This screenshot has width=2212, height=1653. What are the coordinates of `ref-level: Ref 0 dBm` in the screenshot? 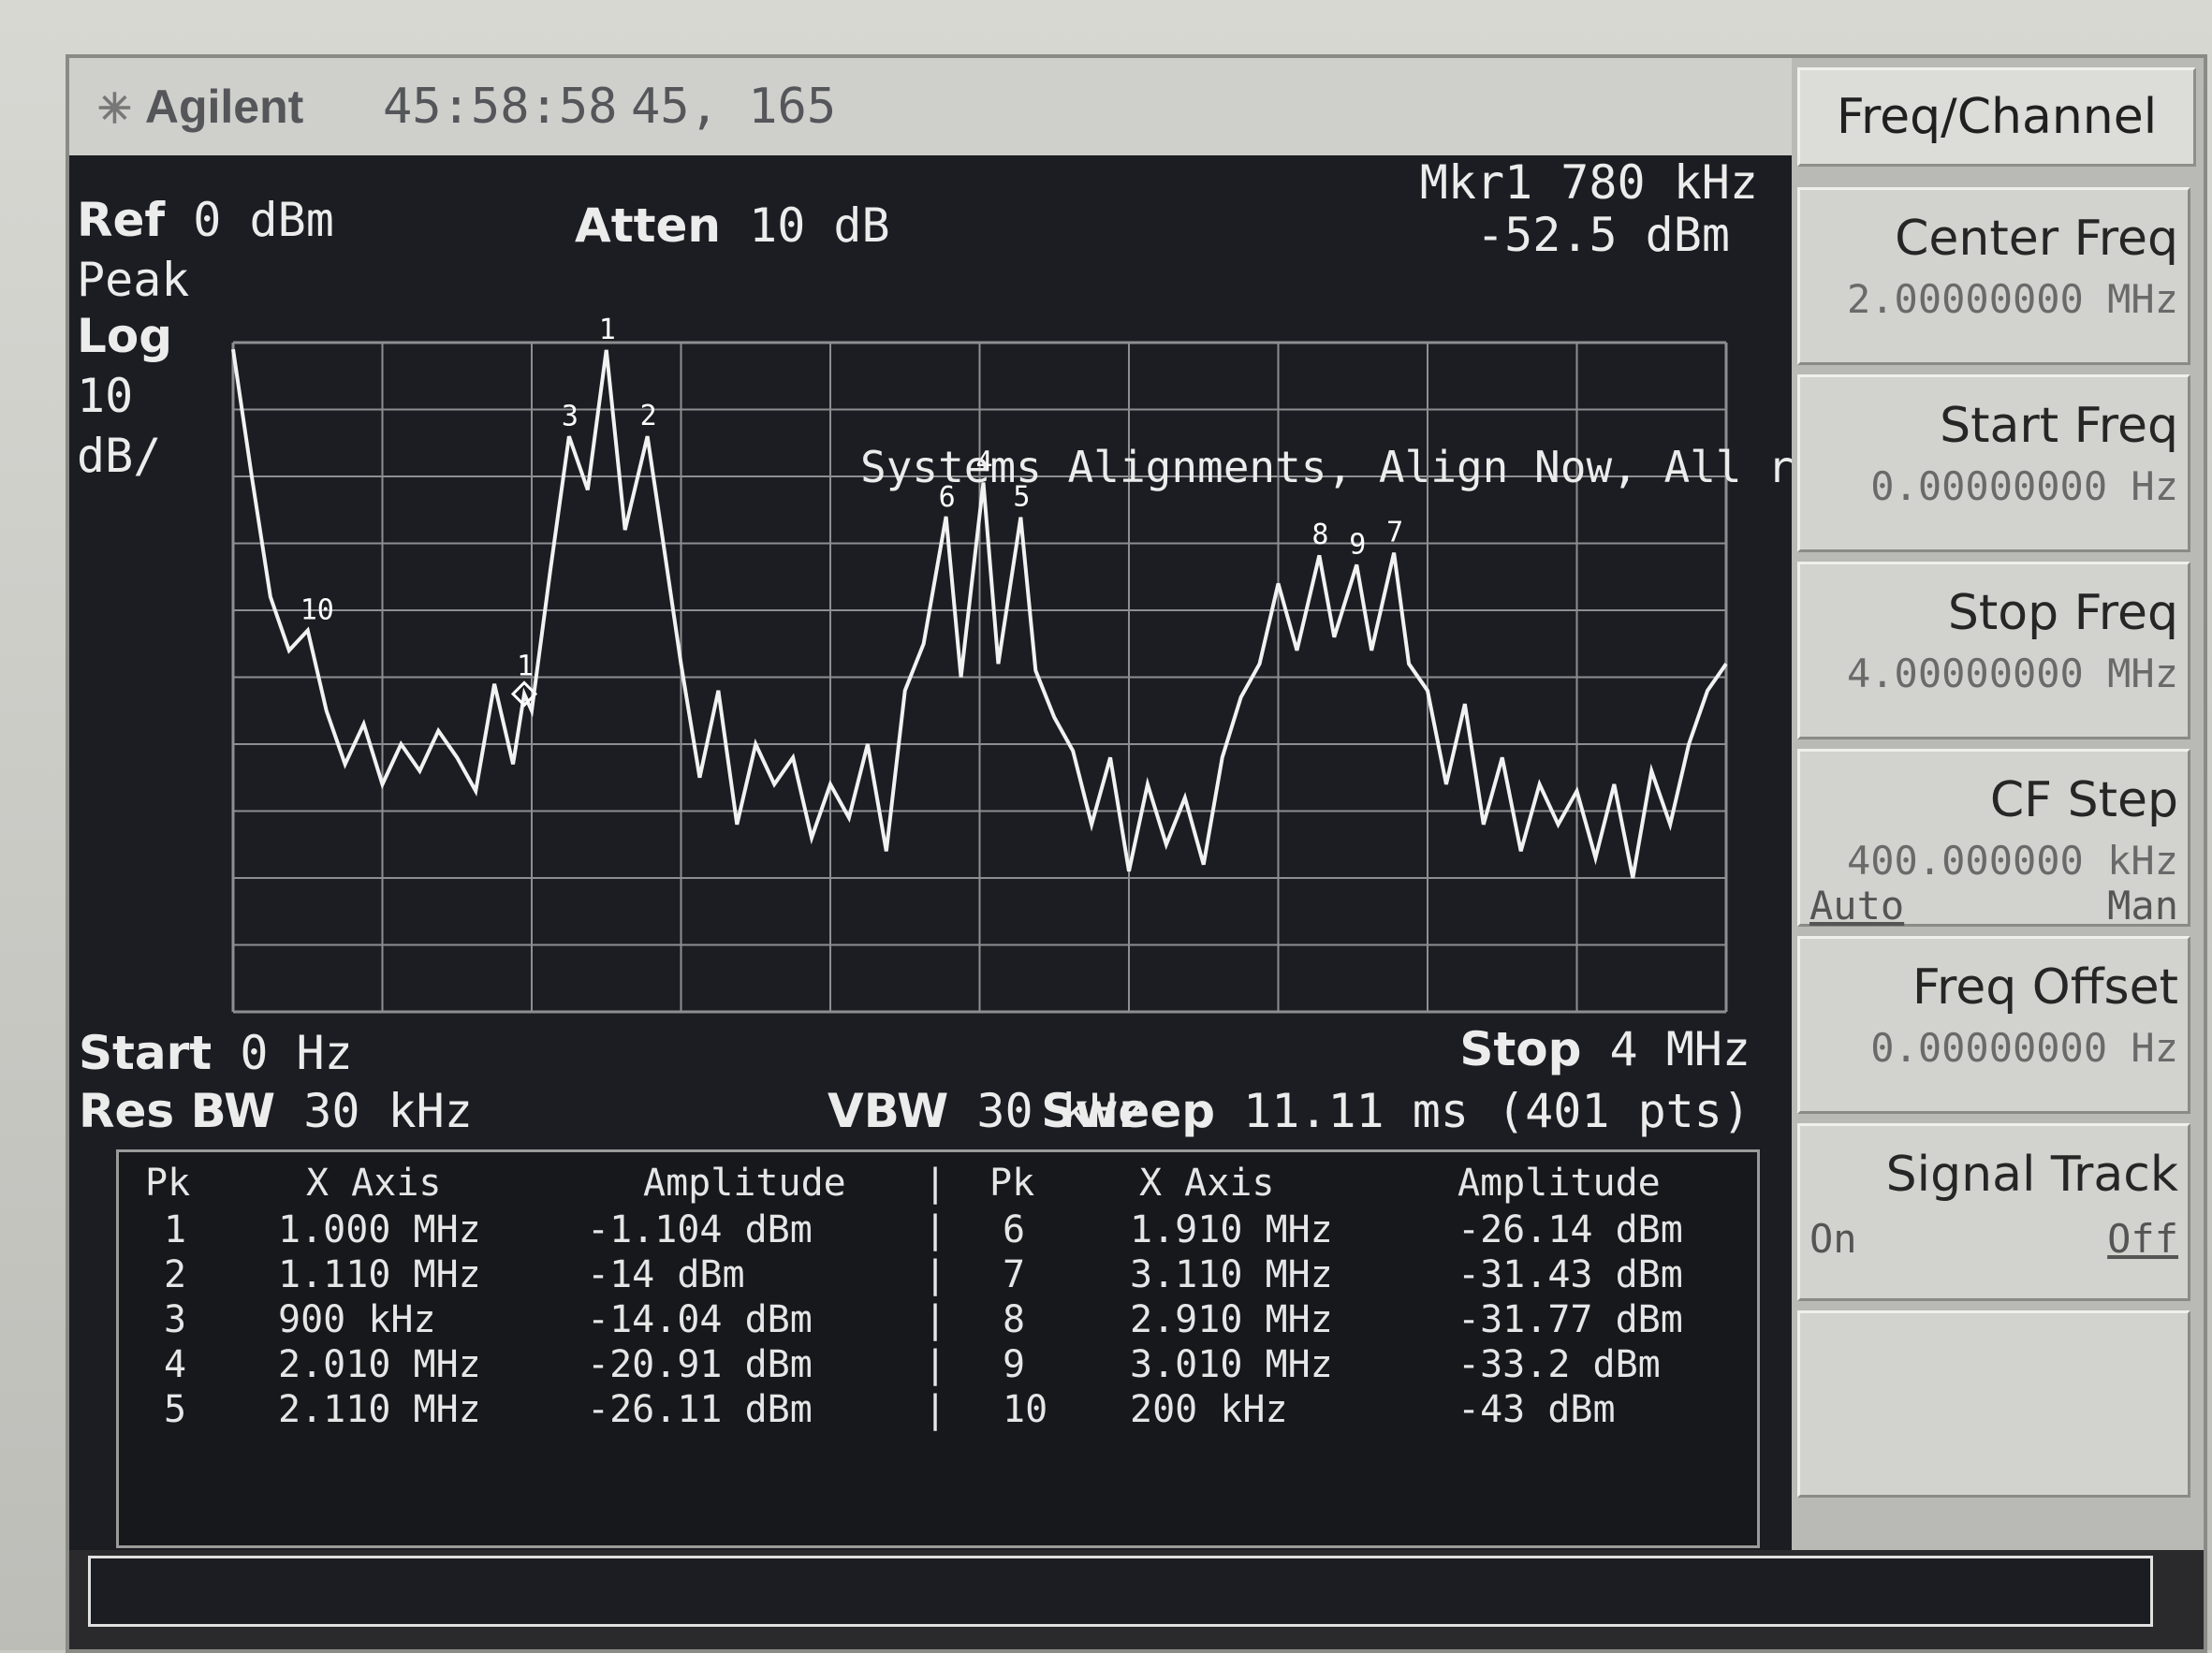 It's located at (205, 220).